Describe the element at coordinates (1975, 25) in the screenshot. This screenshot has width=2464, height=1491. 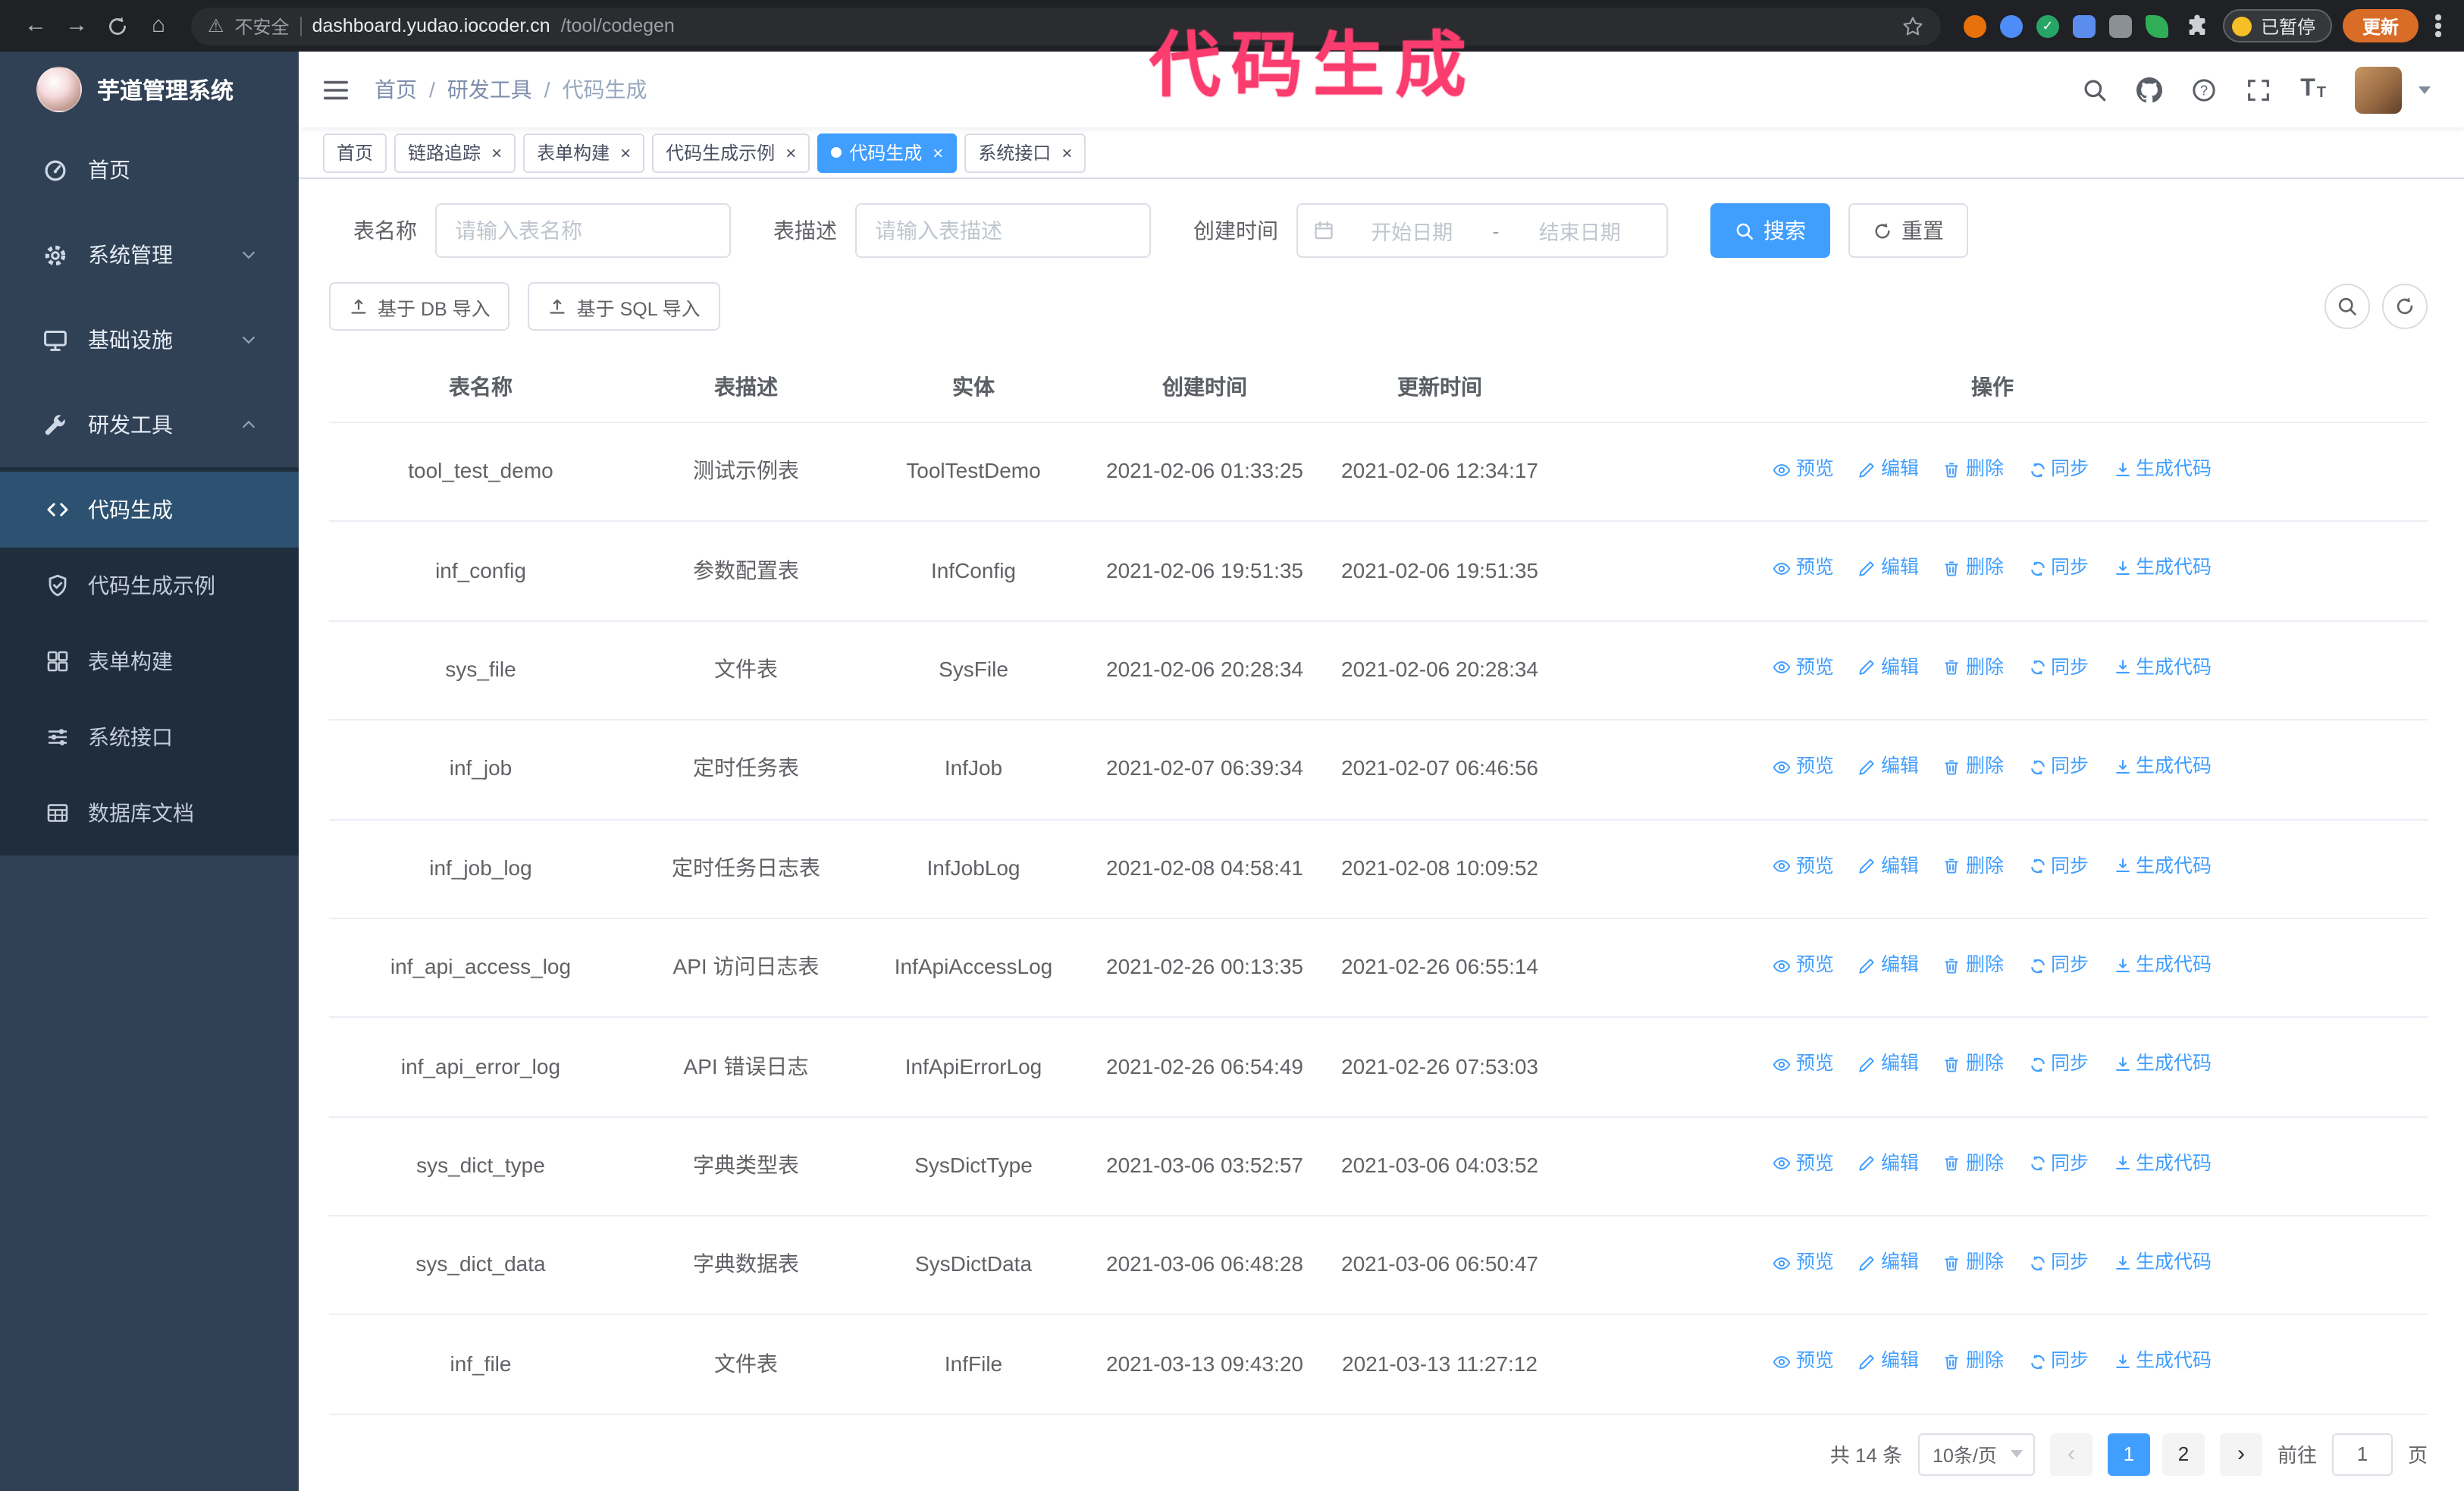
I see `extension-orange-icon` at that location.